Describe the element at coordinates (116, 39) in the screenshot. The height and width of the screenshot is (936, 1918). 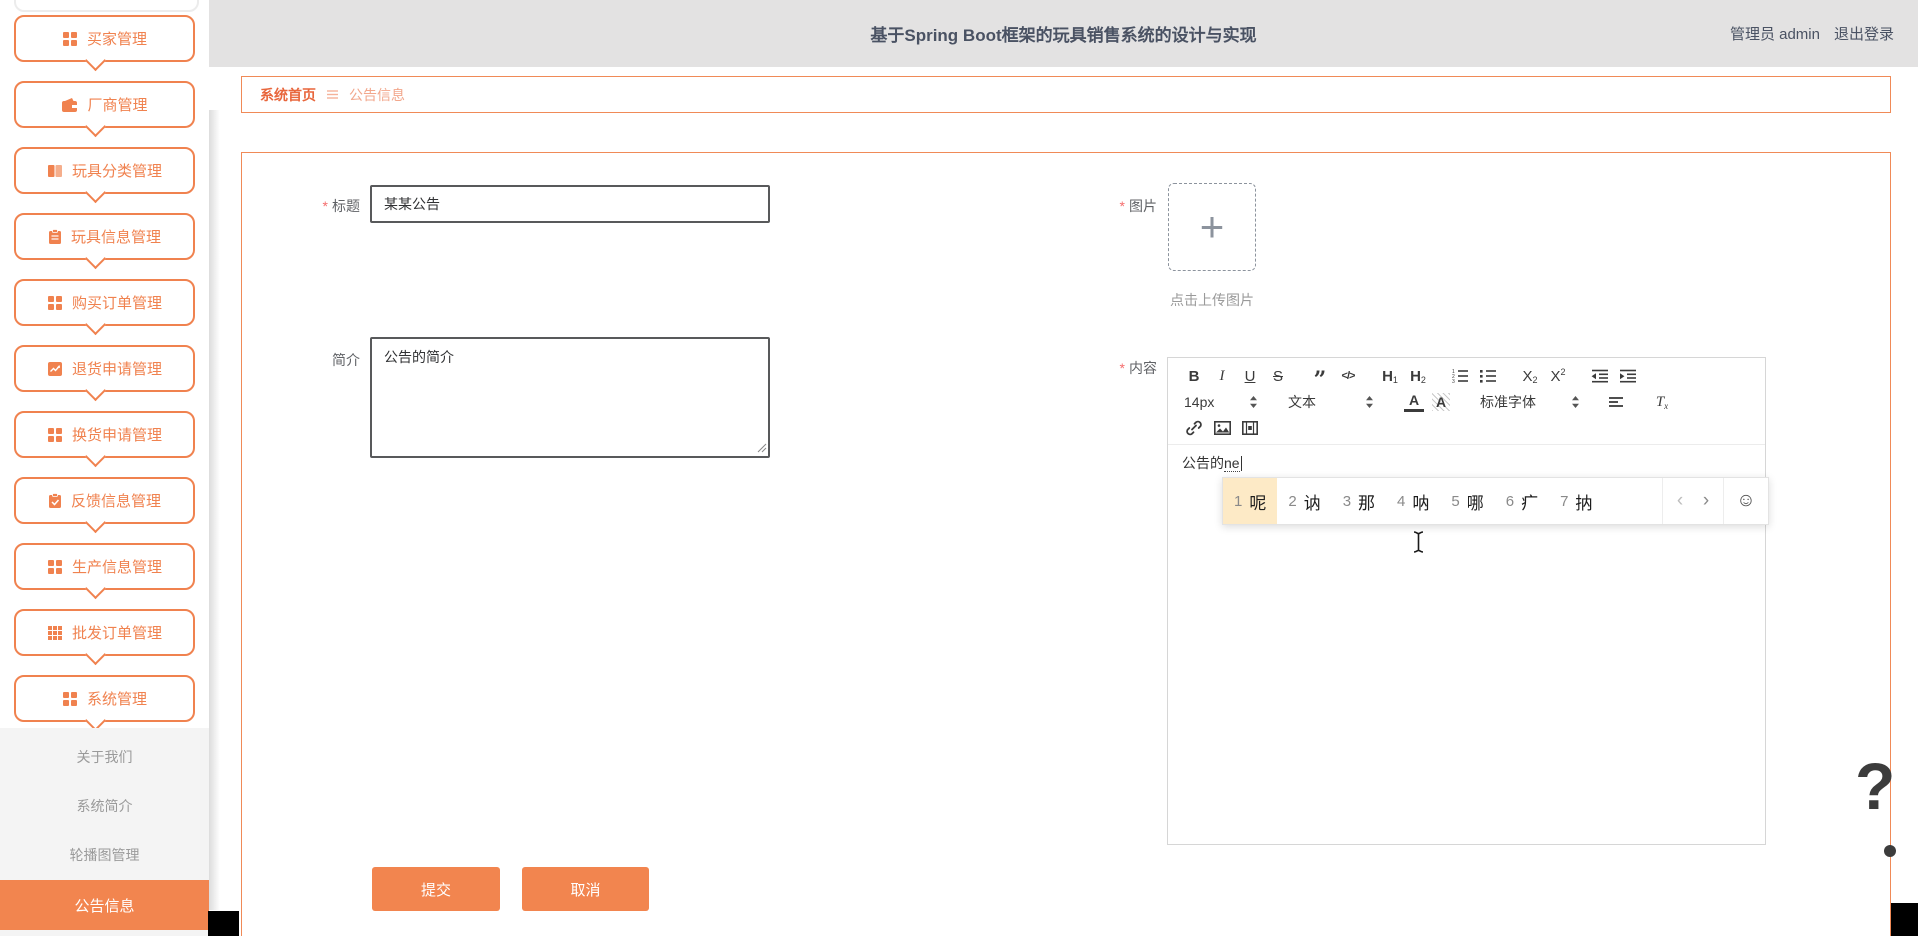
I see `sidebar-item-label: 买家管理` at that location.